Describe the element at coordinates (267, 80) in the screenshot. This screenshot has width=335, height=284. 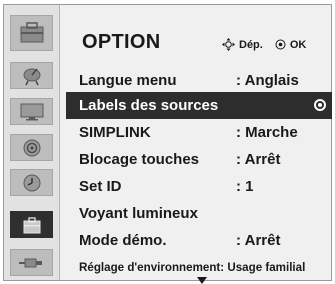
I see `menu-item-value: : Anglais` at that location.